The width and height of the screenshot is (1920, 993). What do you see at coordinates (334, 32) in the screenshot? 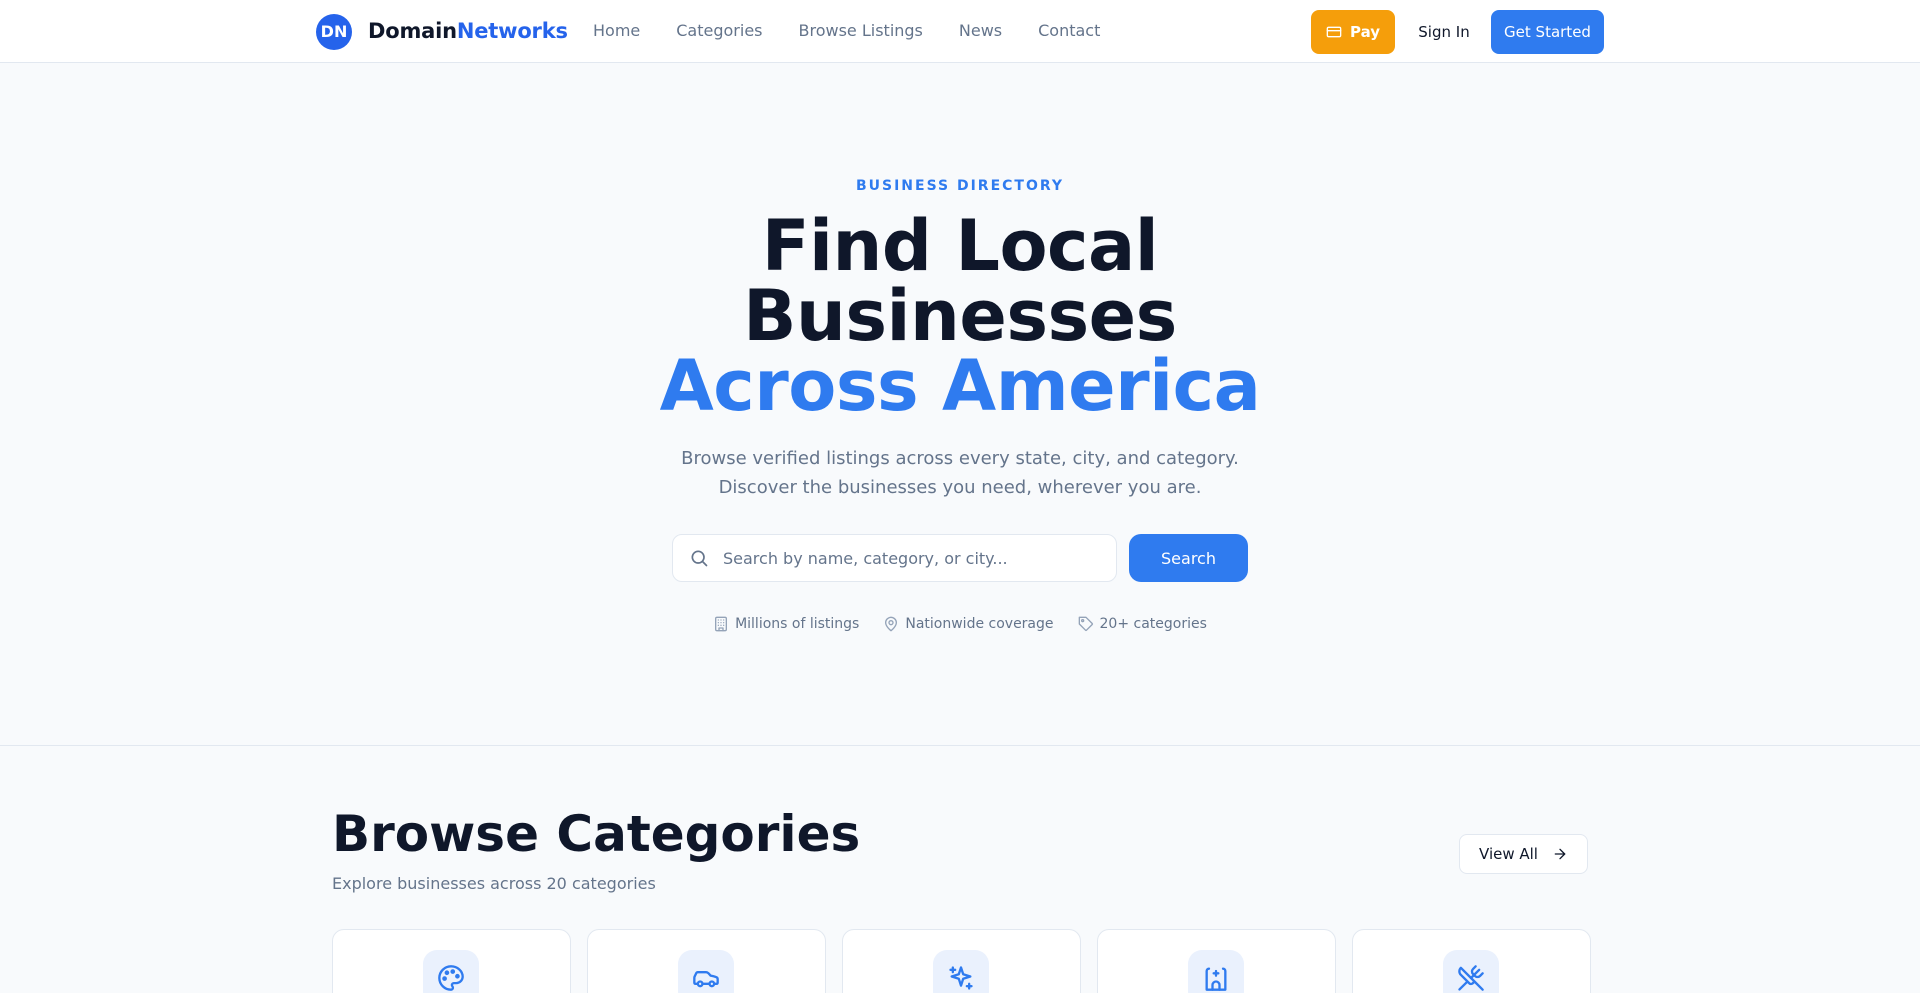
I see `logo-badge: DN` at bounding box center [334, 32].